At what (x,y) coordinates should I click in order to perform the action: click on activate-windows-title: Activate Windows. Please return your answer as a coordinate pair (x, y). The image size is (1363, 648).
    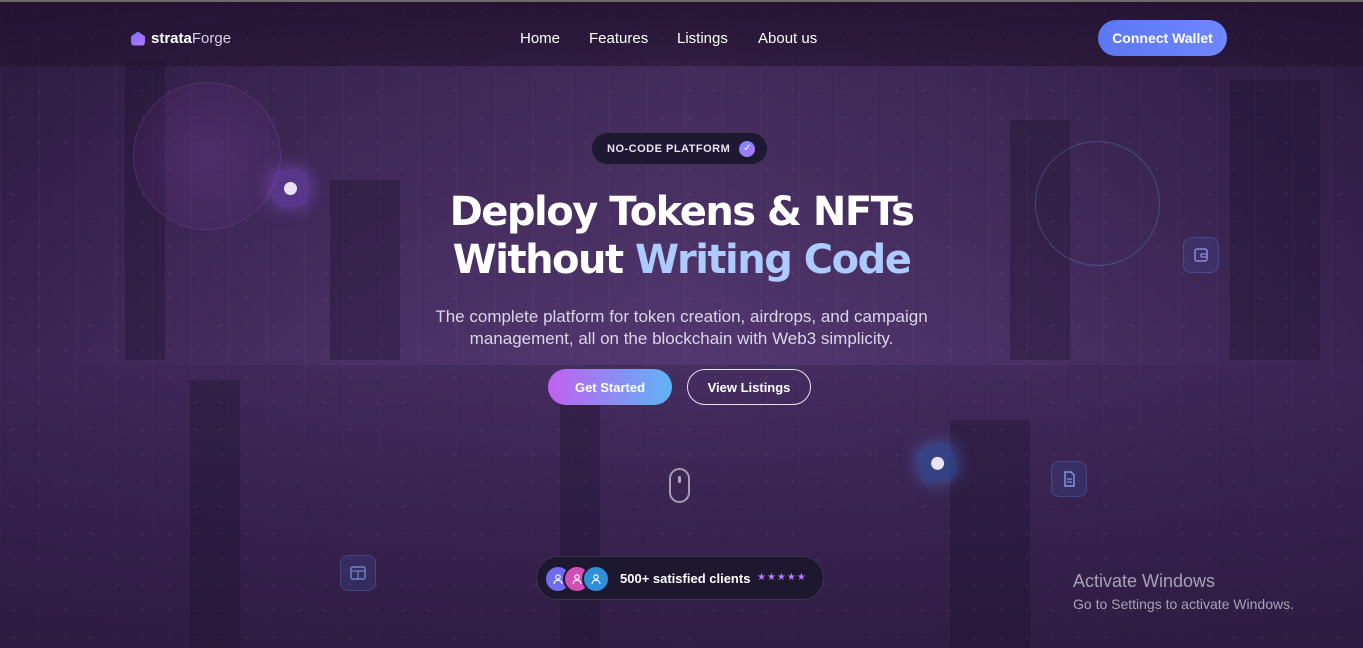
    Looking at the image, I should click on (1144, 581).